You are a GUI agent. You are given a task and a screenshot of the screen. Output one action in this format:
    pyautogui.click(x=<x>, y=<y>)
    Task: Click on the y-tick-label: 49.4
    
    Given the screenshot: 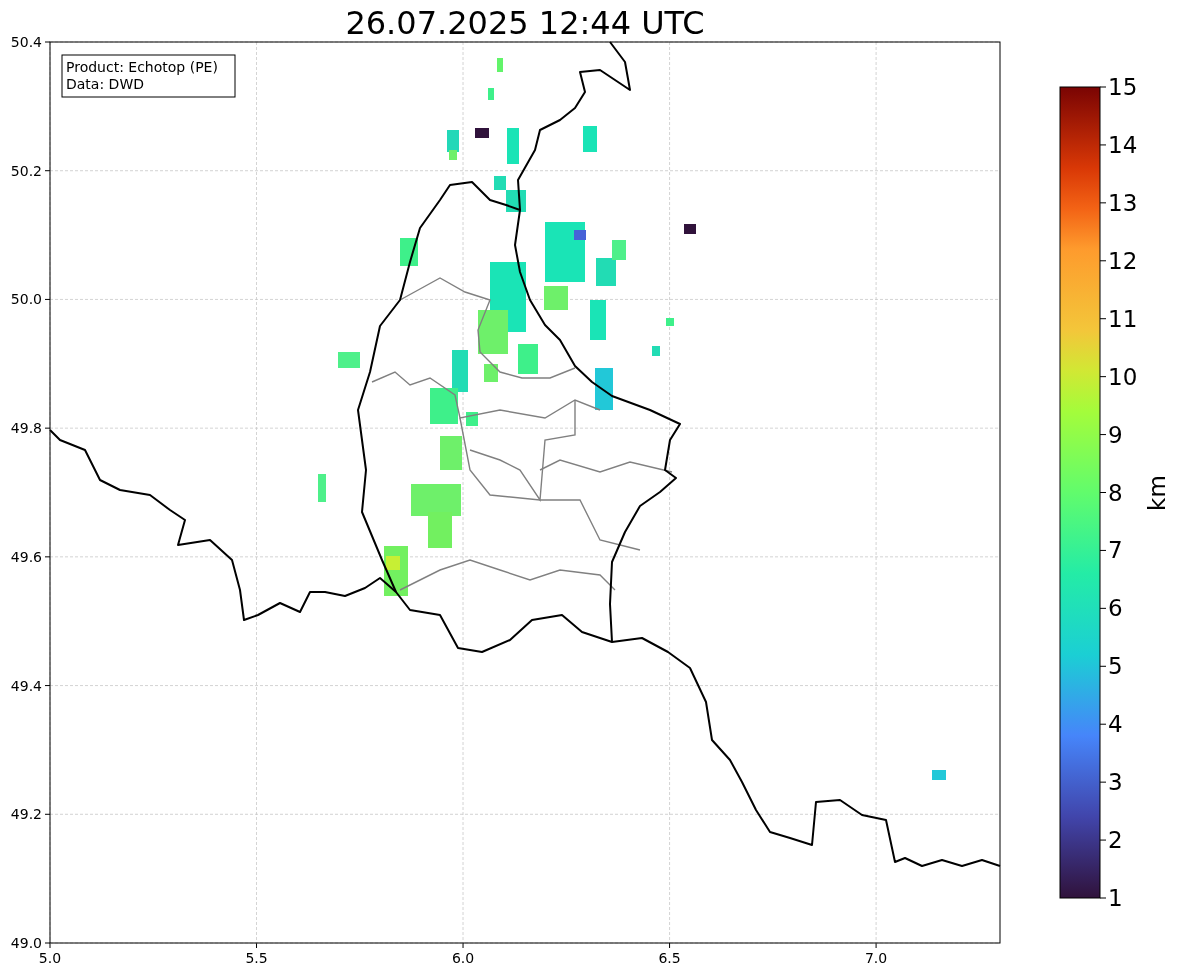 What is the action you would take?
    pyautogui.click(x=26, y=685)
    